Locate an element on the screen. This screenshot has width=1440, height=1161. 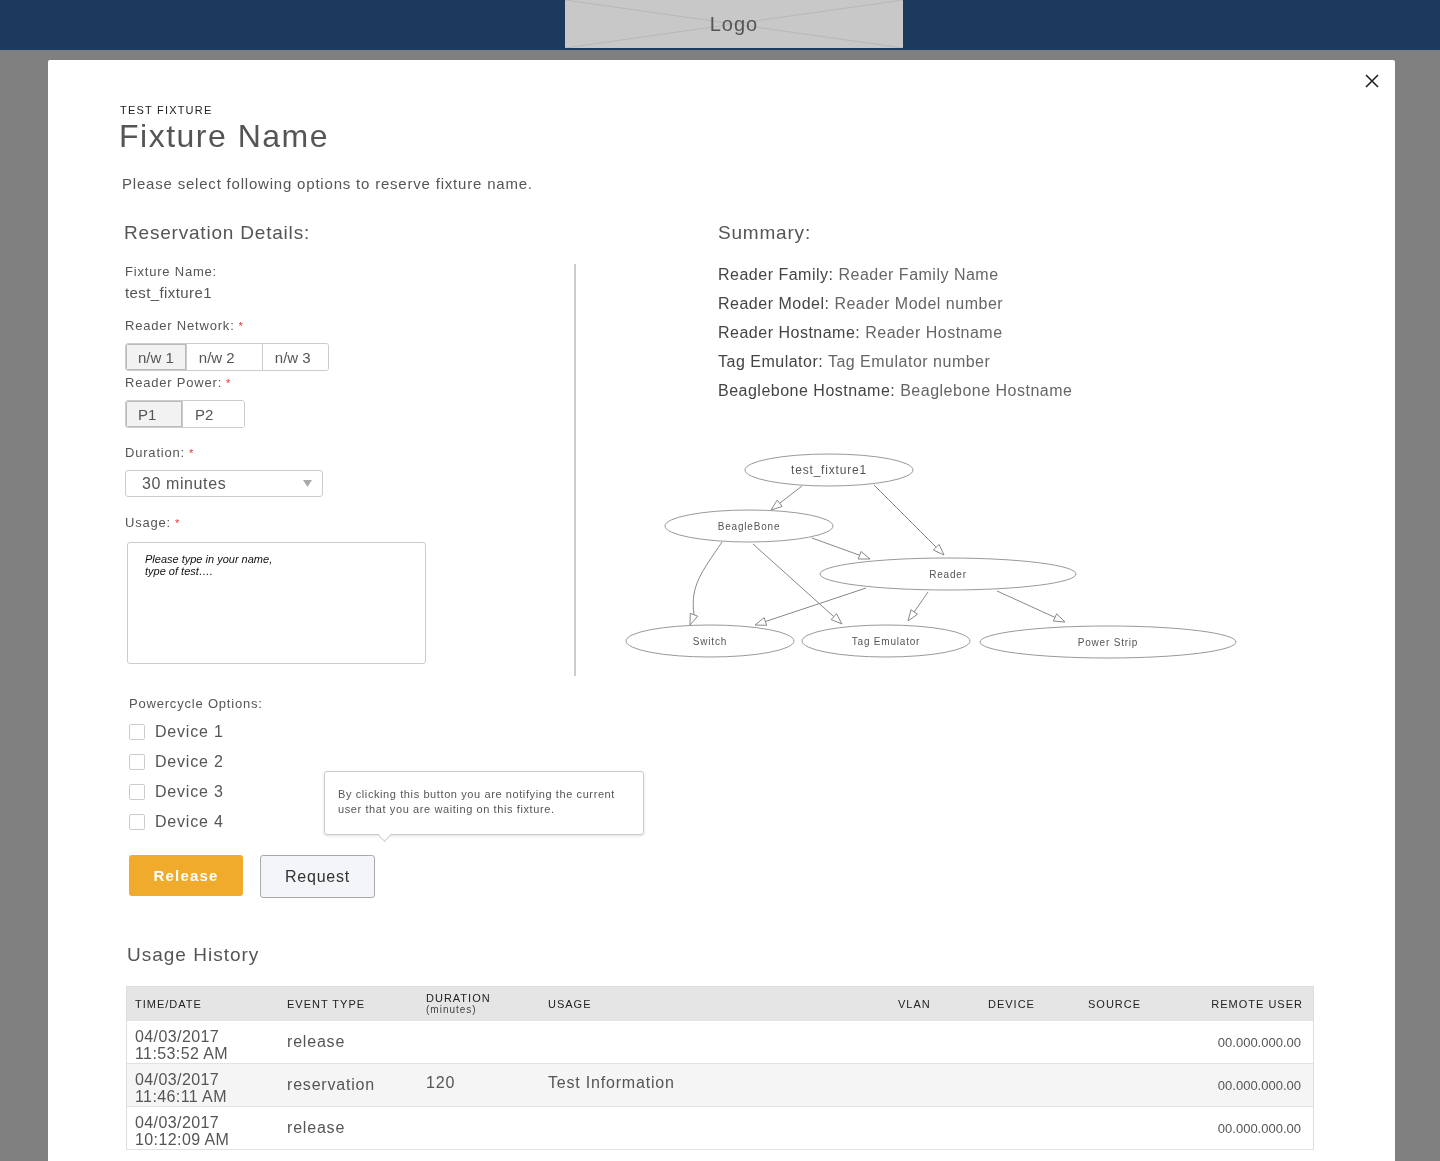
usage-field: Please type in your name, type of test…. is located at coordinates (276, 603).